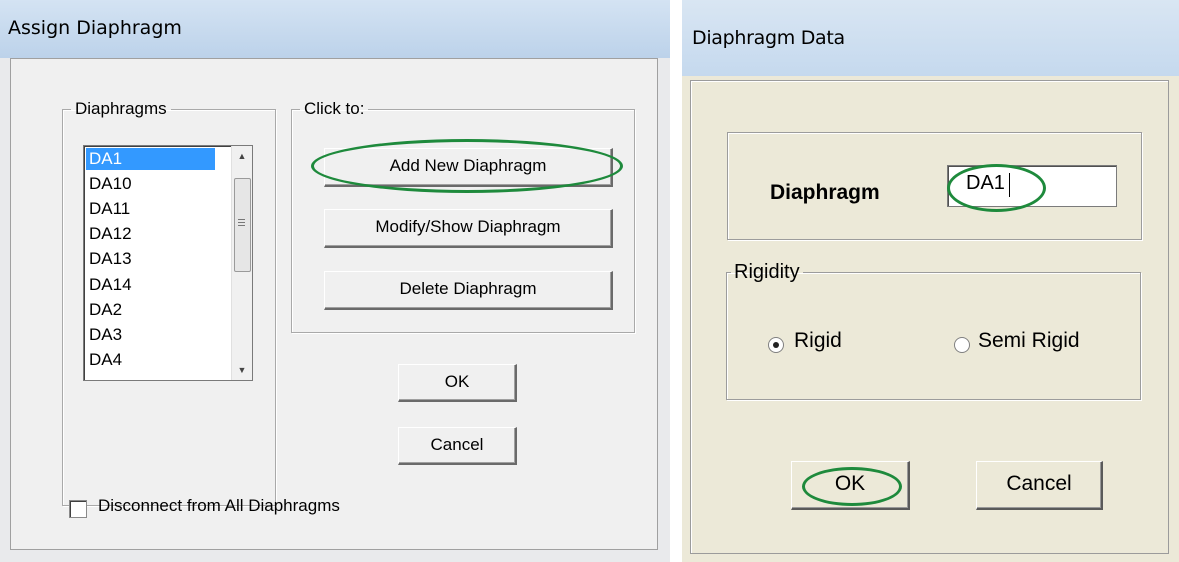  I want to click on list-item: DA13, so click(150, 259).